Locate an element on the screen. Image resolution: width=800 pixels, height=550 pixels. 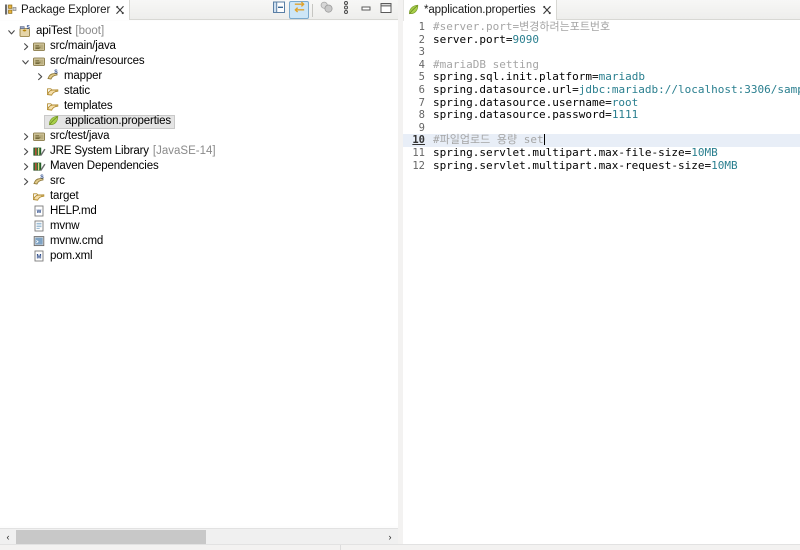
tree-item-content: application.properties is located at coordinates (110, 121).